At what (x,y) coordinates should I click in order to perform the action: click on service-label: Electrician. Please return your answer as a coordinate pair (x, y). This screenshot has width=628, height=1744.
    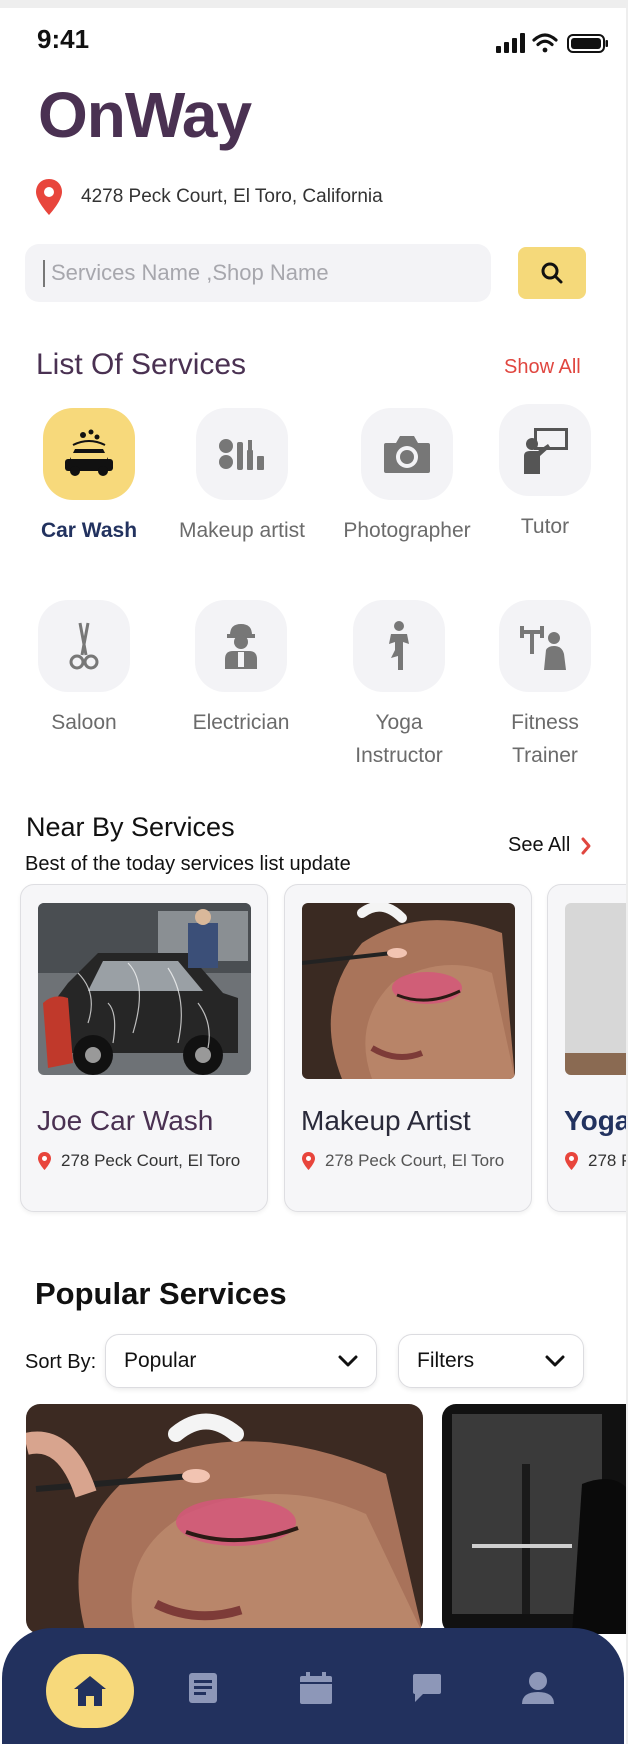
    Looking at the image, I should click on (241, 722).